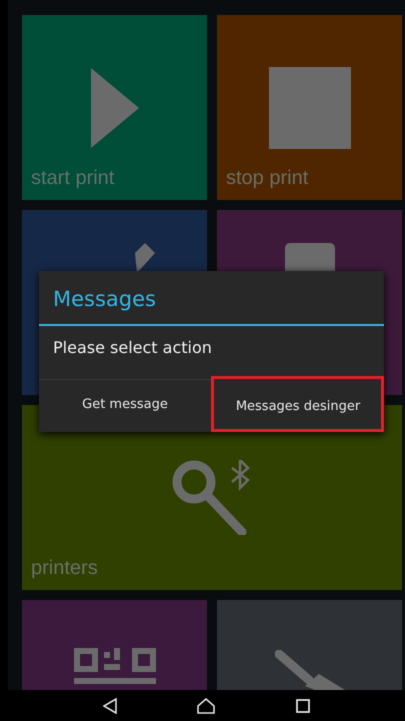 Image resolution: width=405 pixels, height=721 pixels. I want to click on home-icon, so click(206, 706).